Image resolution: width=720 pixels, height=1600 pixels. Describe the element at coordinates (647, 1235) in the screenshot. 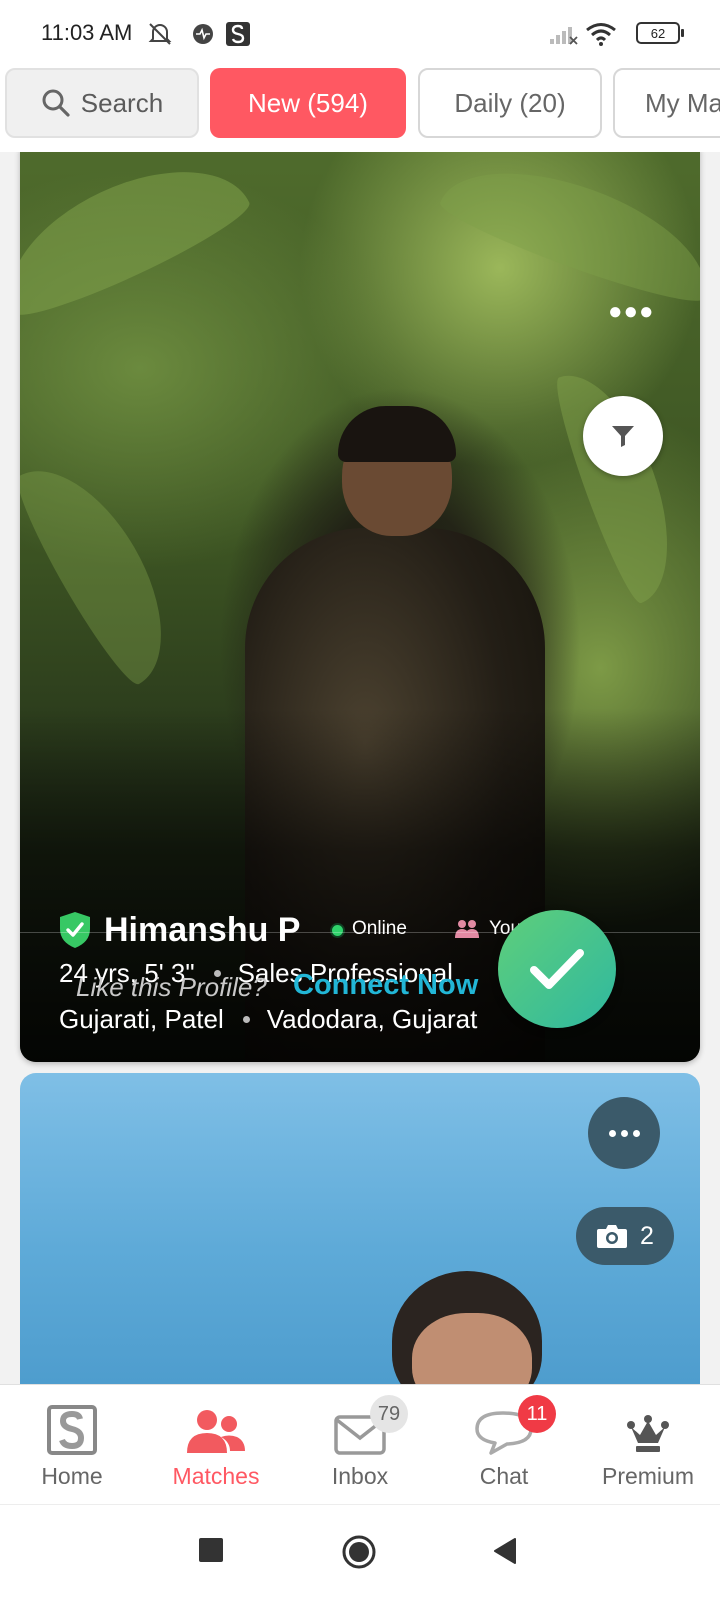

I see `photo-count: 2` at that location.